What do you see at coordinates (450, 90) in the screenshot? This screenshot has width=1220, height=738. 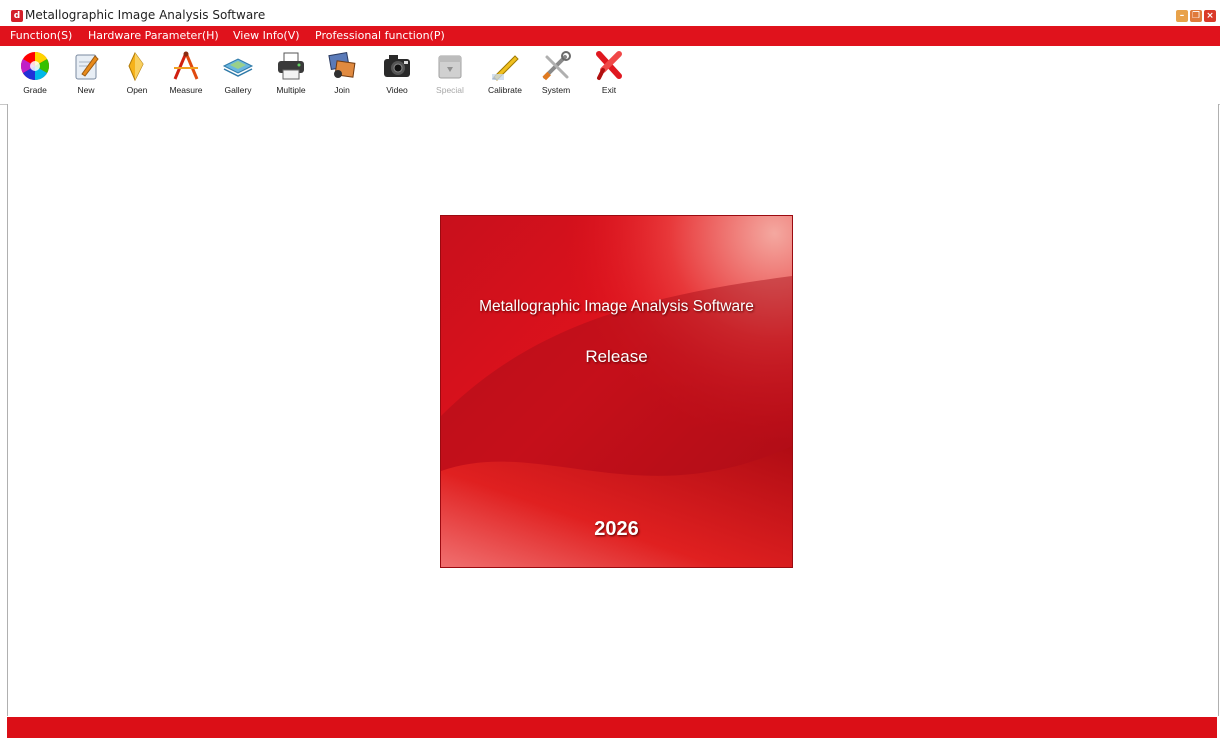 I see `special-label: Special` at bounding box center [450, 90].